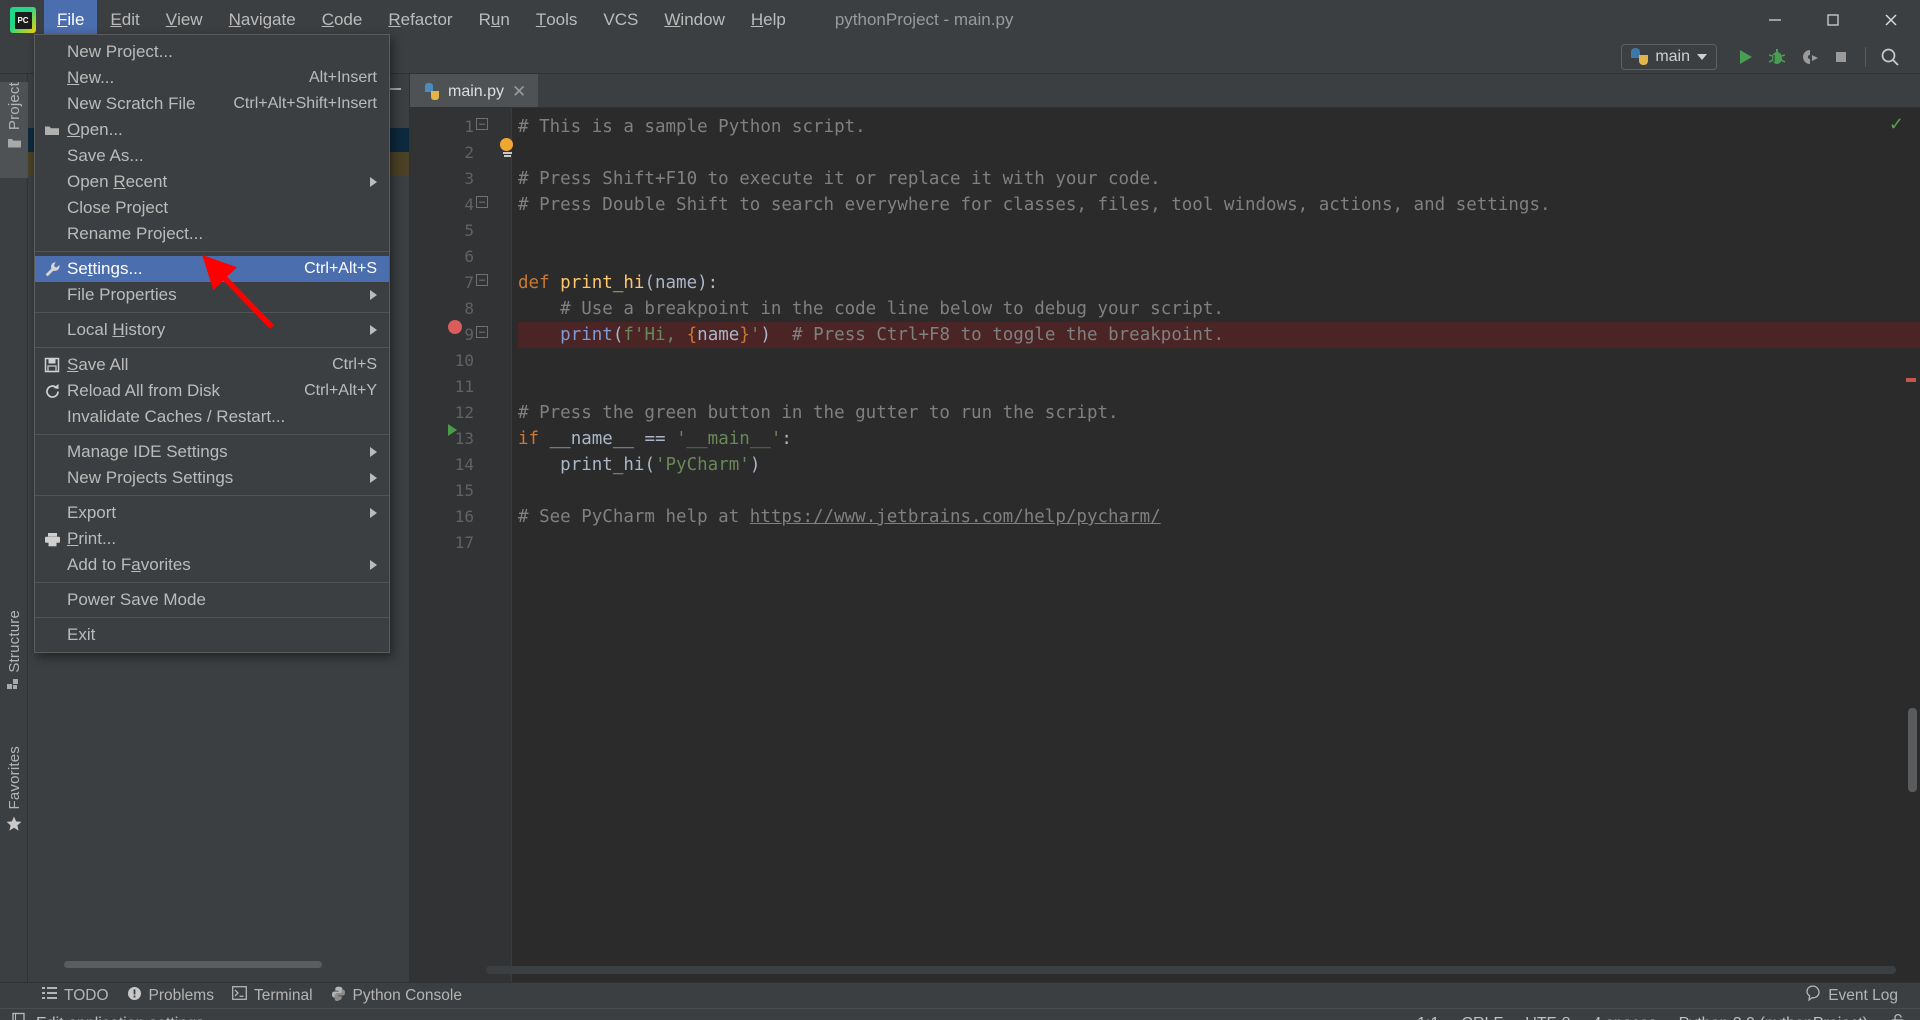  Describe the element at coordinates (212, 365) in the screenshot. I see `file-menu-item-save-all: Save All Ctrl+S` at that location.